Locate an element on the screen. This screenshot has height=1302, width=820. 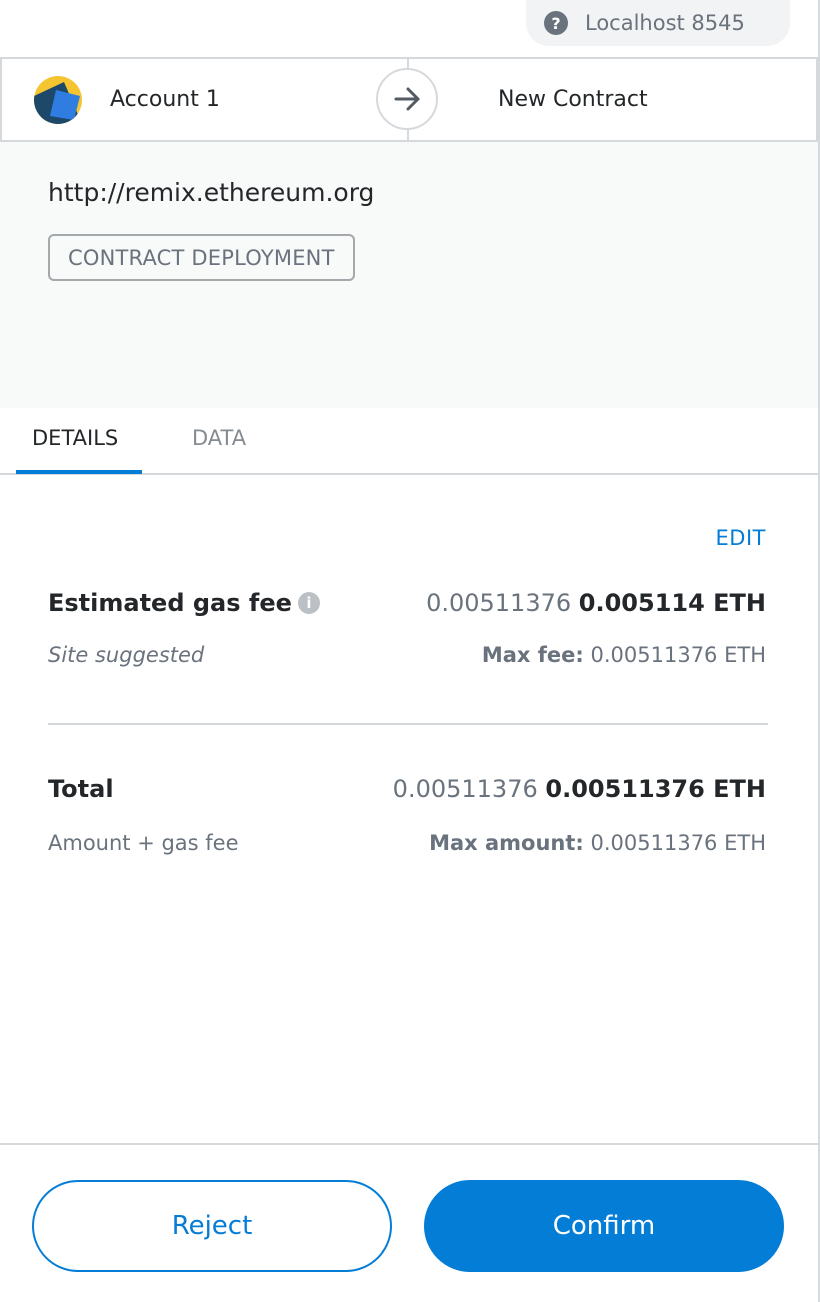
max-amount: Max amount: 0.00511376 ETH is located at coordinates (597, 843).